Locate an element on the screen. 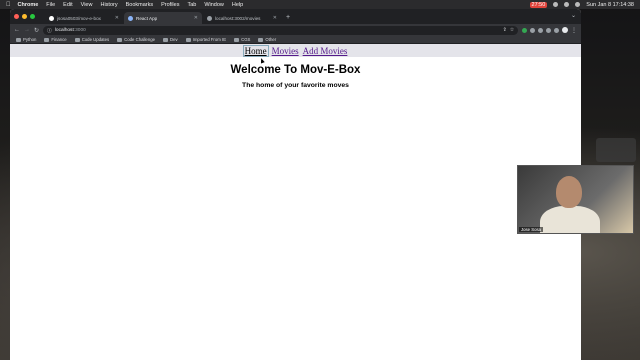 The width and height of the screenshot is (640, 360). bookmark-other: Other is located at coordinates (267, 39).